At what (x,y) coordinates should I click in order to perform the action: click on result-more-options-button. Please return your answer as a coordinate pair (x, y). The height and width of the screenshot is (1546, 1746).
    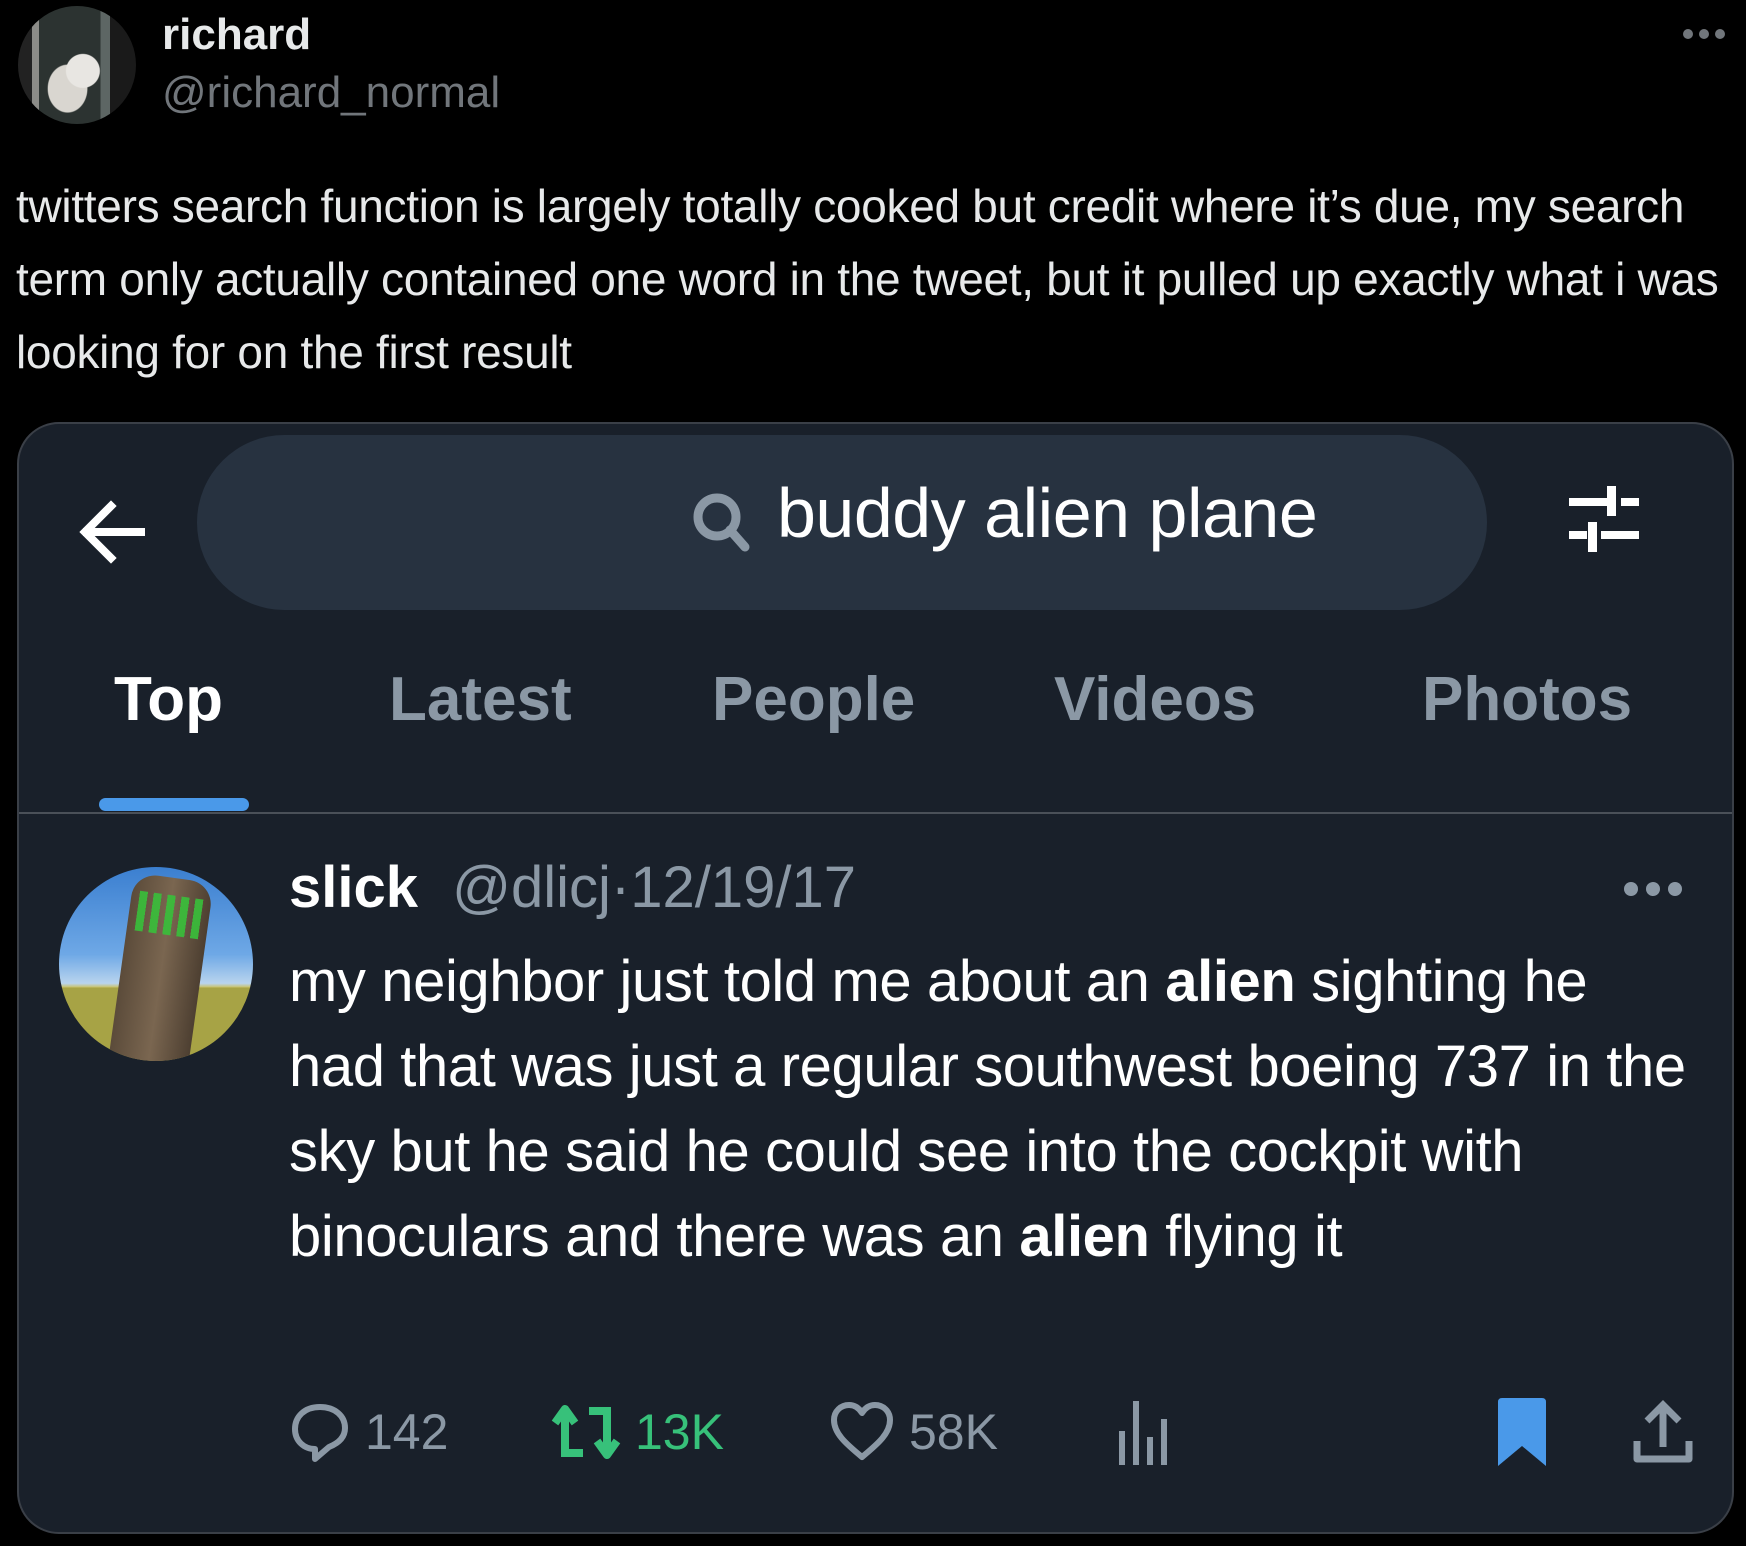
    Looking at the image, I should click on (1656, 889).